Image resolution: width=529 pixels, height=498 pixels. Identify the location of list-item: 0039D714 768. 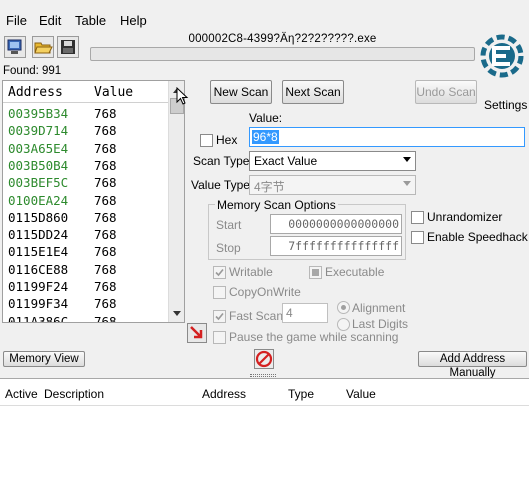
(85, 130).